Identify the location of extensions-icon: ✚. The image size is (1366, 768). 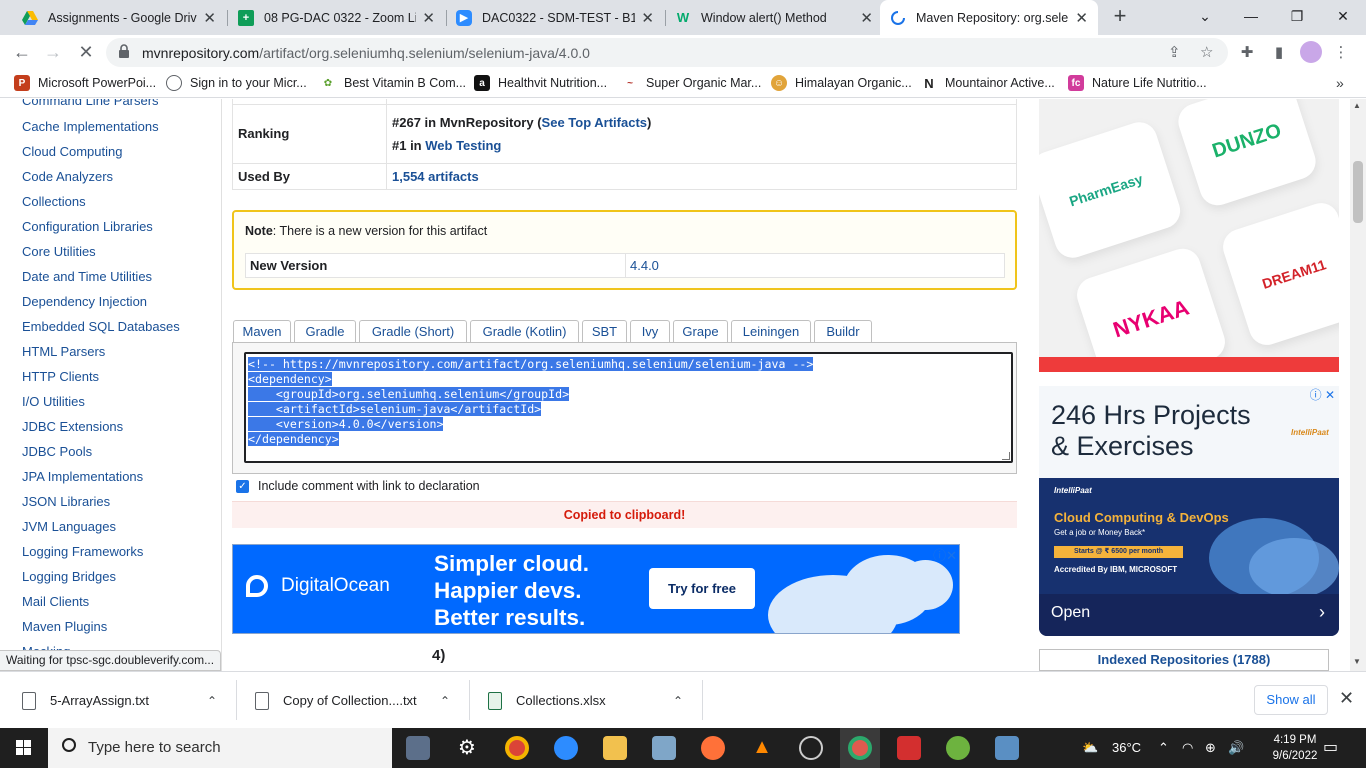
(1247, 53).